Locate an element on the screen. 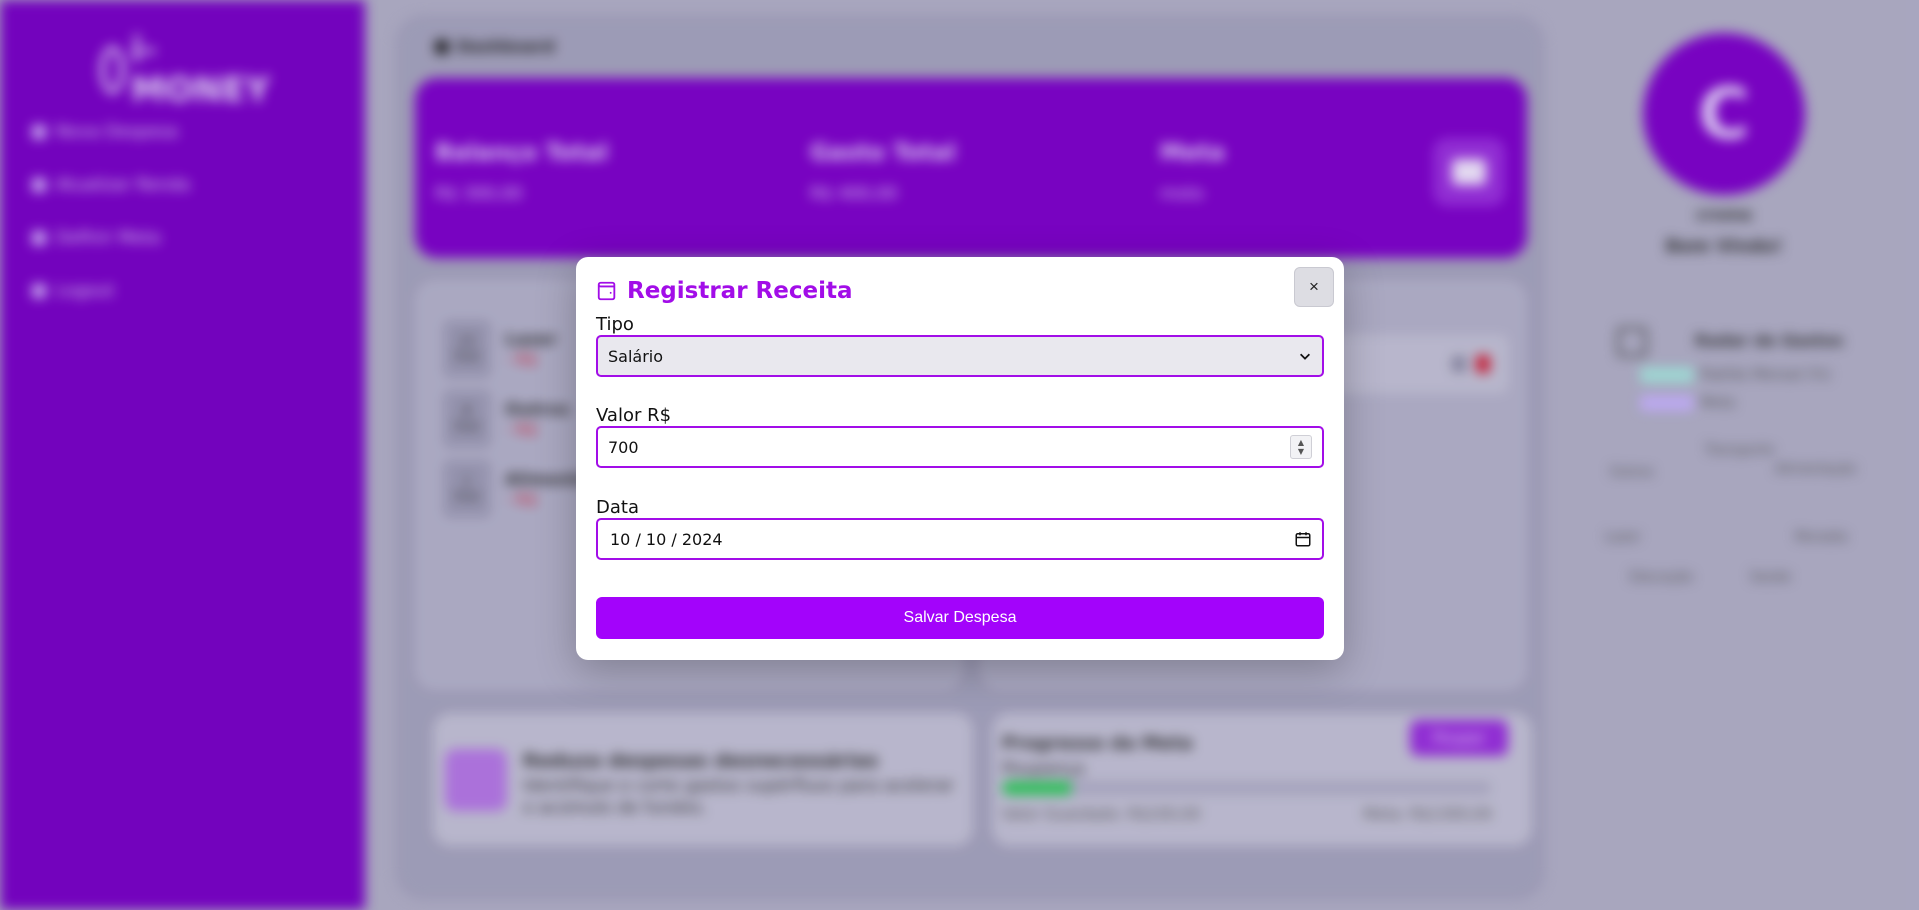  date-value: 10 / 10 / 2024 is located at coordinates (666, 539).